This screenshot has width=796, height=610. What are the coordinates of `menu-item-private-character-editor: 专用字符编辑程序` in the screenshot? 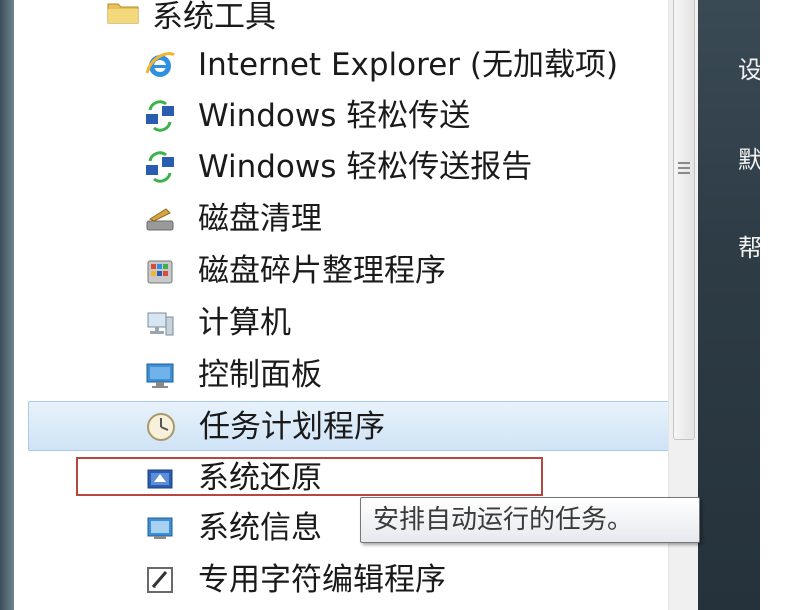 It's located at (352, 580).